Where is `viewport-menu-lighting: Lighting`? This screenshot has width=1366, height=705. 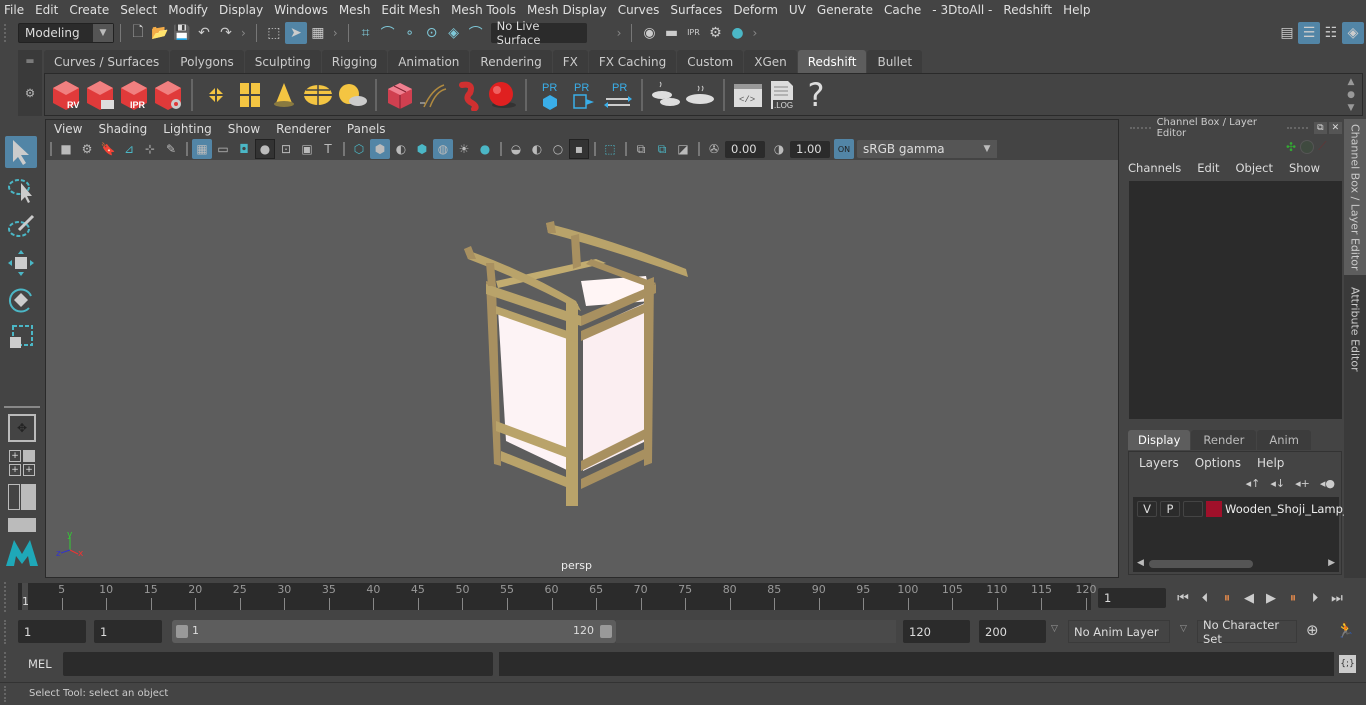 viewport-menu-lighting: Lighting is located at coordinates (187, 129).